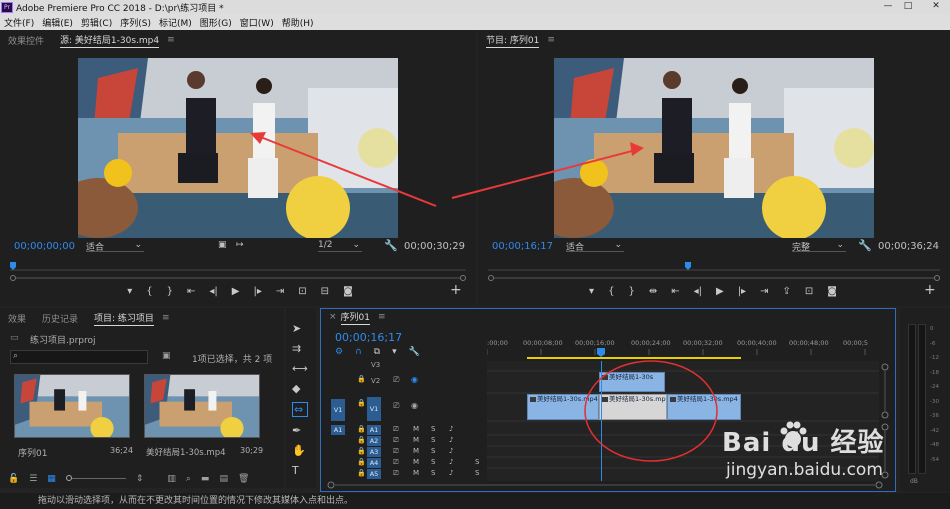  I want to click on menu-edit: 编辑(E), so click(57, 22).